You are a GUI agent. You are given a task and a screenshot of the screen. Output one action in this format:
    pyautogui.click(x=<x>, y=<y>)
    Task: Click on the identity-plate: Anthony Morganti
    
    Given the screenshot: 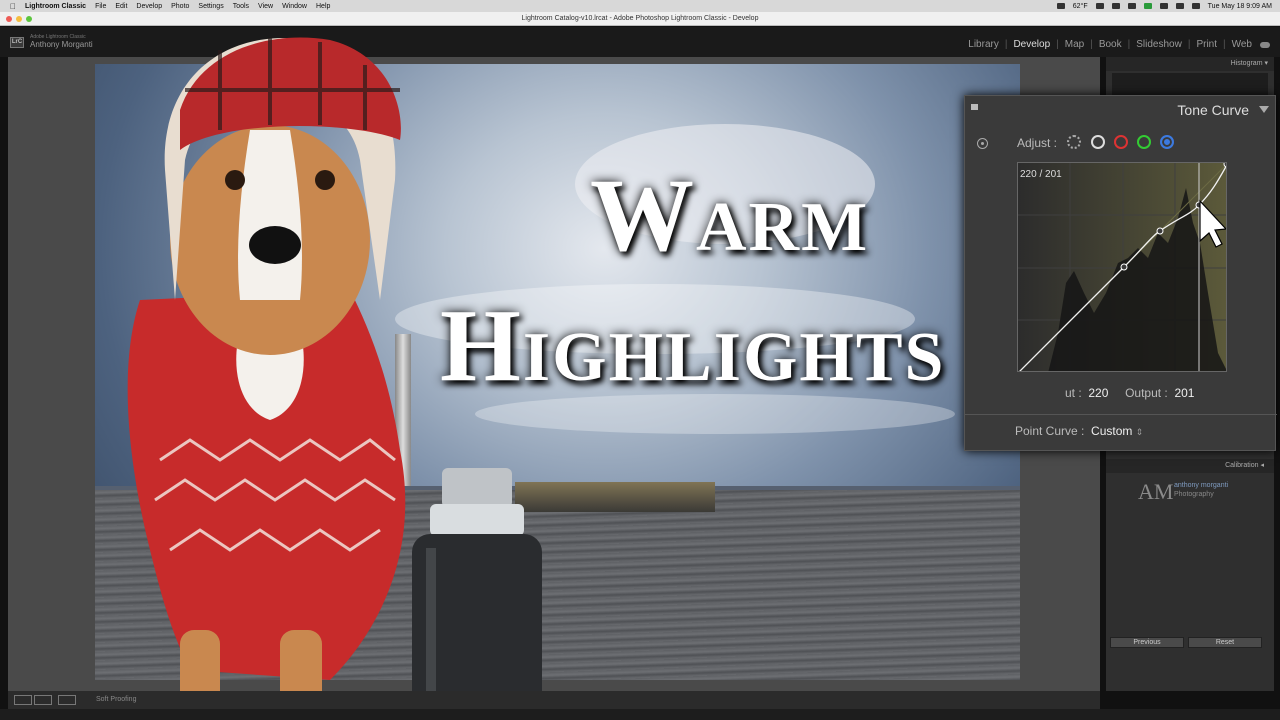 What is the action you would take?
    pyautogui.click(x=61, y=44)
    